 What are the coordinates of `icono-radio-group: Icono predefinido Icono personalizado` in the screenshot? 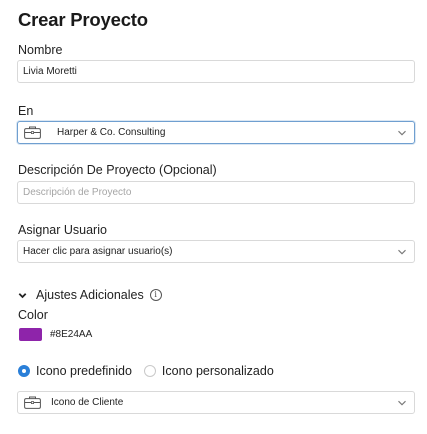 It's located at (146, 371).